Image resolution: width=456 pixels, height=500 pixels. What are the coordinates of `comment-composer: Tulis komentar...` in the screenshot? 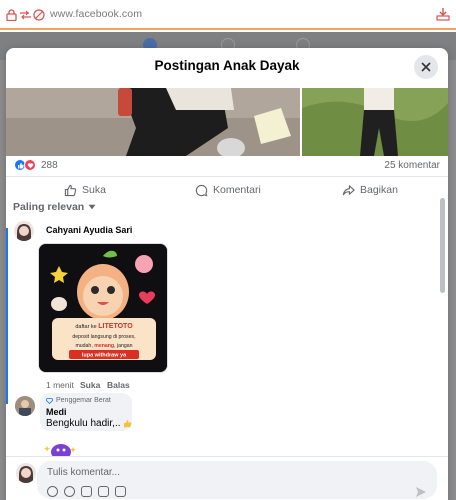 It's located at (227, 478).